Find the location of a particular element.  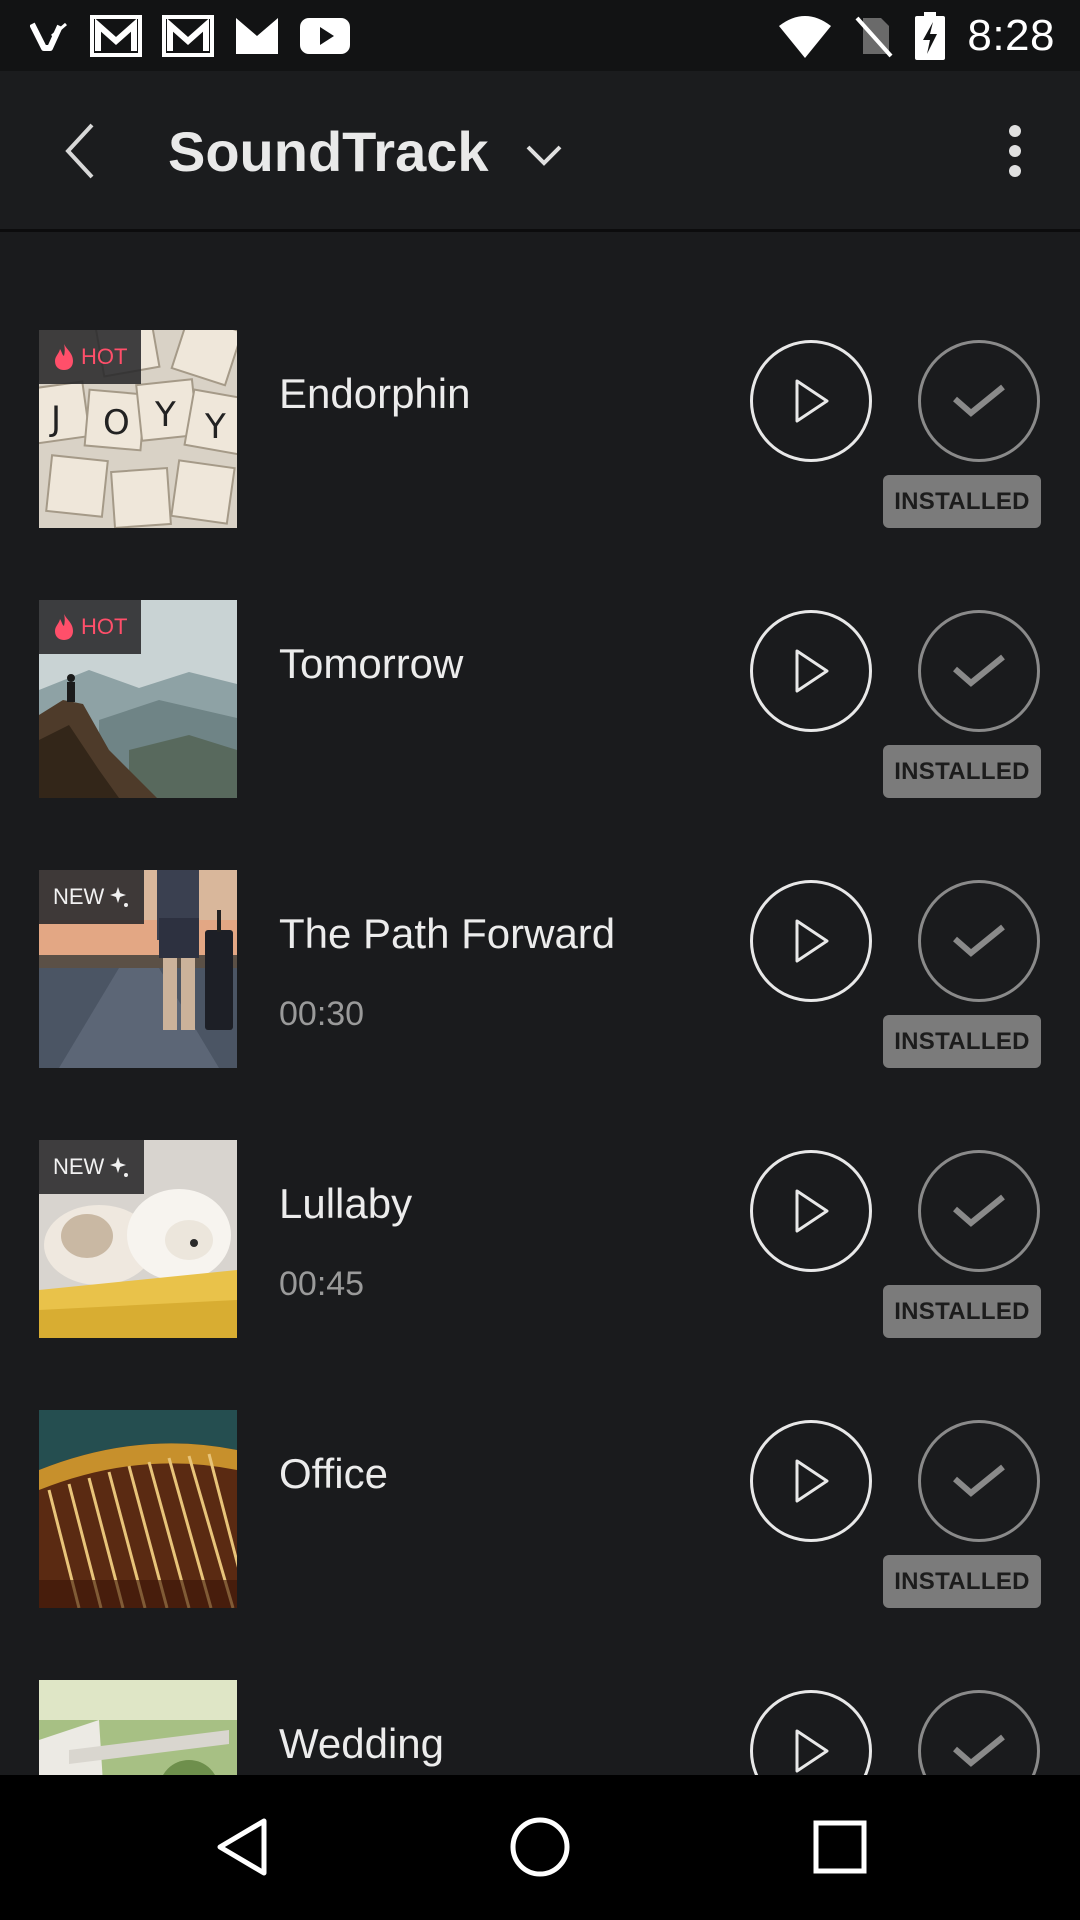

v-app-icon is located at coordinates (48, 36).